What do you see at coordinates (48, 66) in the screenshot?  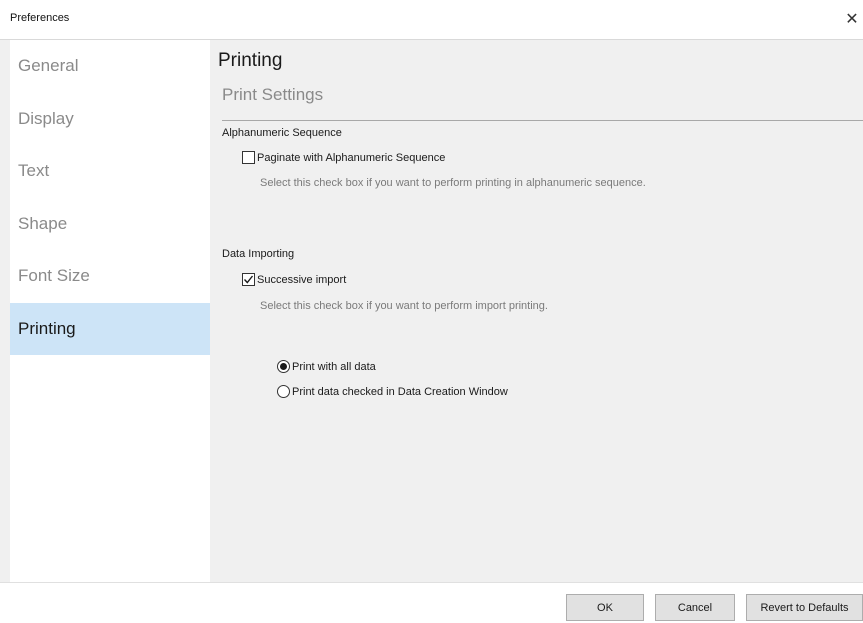 I see `sidebar-item-label: General` at bounding box center [48, 66].